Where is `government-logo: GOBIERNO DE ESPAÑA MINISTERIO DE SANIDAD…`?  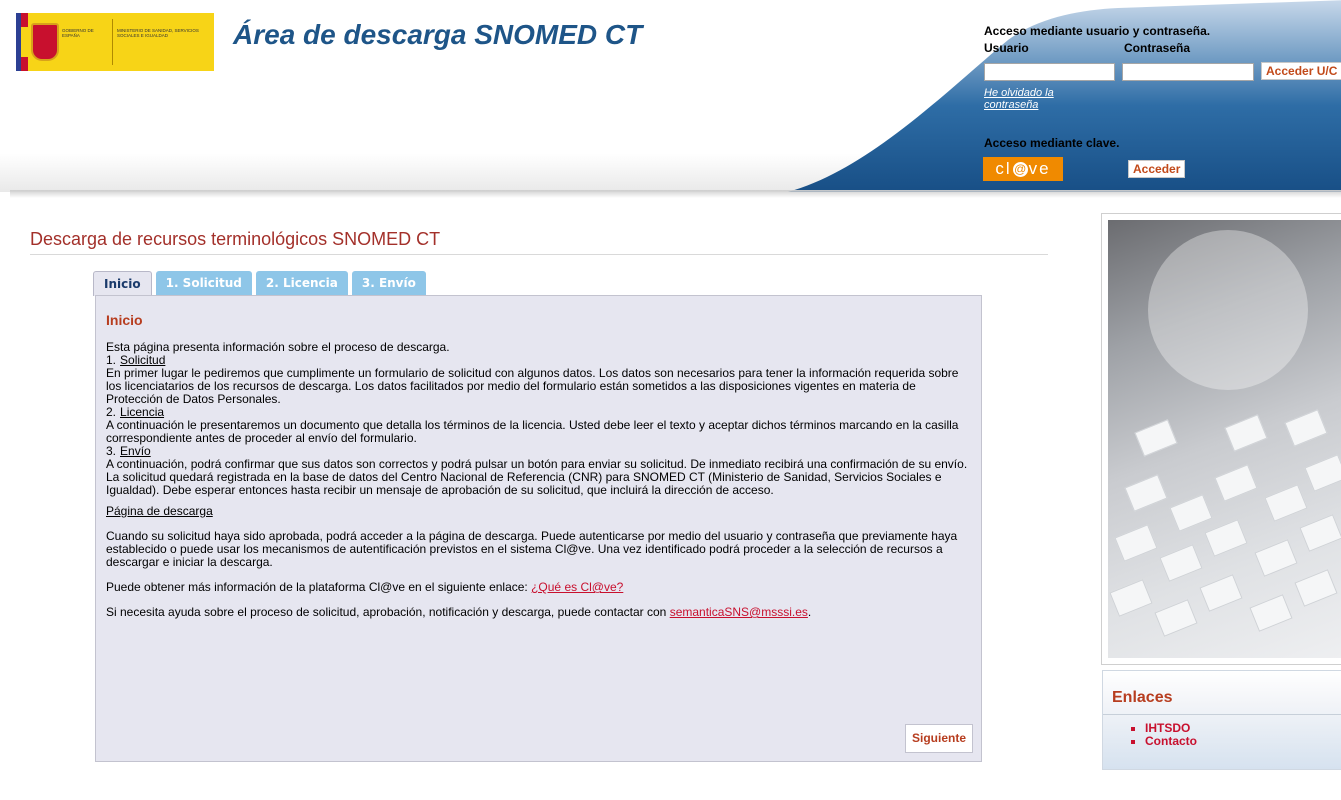
government-logo: GOBIERNO DE ESPAÑA MINISTERIO DE SANIDAD… is located at coordinates (115, 42).